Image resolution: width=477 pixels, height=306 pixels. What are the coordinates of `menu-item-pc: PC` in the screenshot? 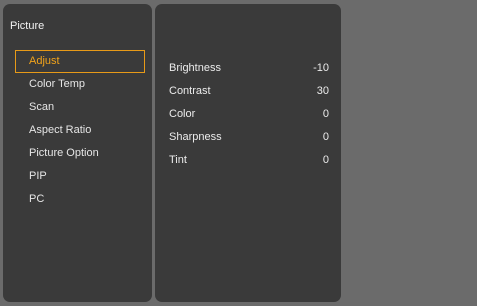 It's located at (80, 199).